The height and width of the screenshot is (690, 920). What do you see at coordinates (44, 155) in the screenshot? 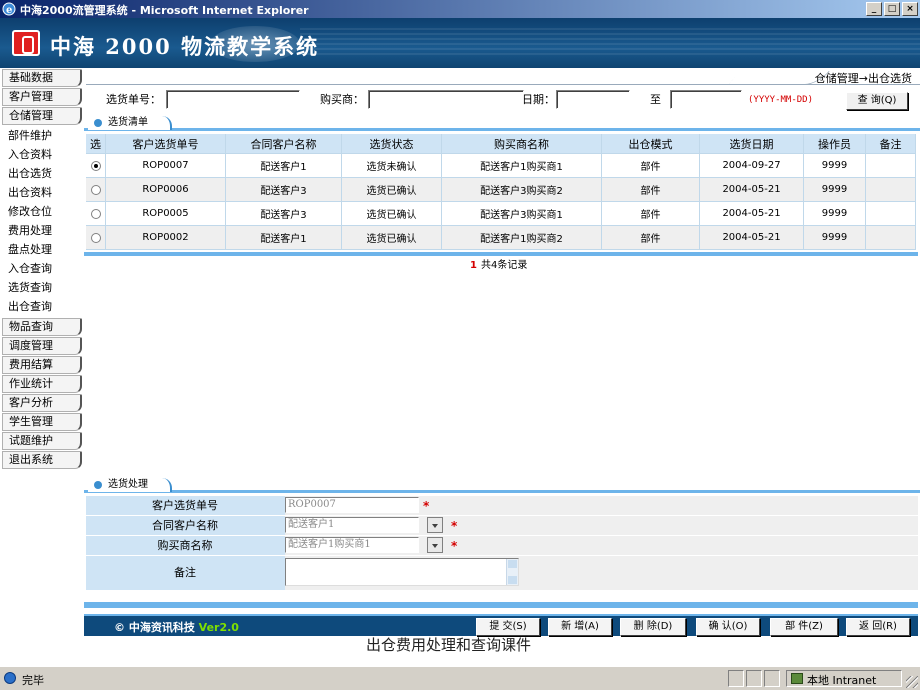
I see `sidebar-item-inbound-data: 入仓资料` at bounding box center [44, 155].